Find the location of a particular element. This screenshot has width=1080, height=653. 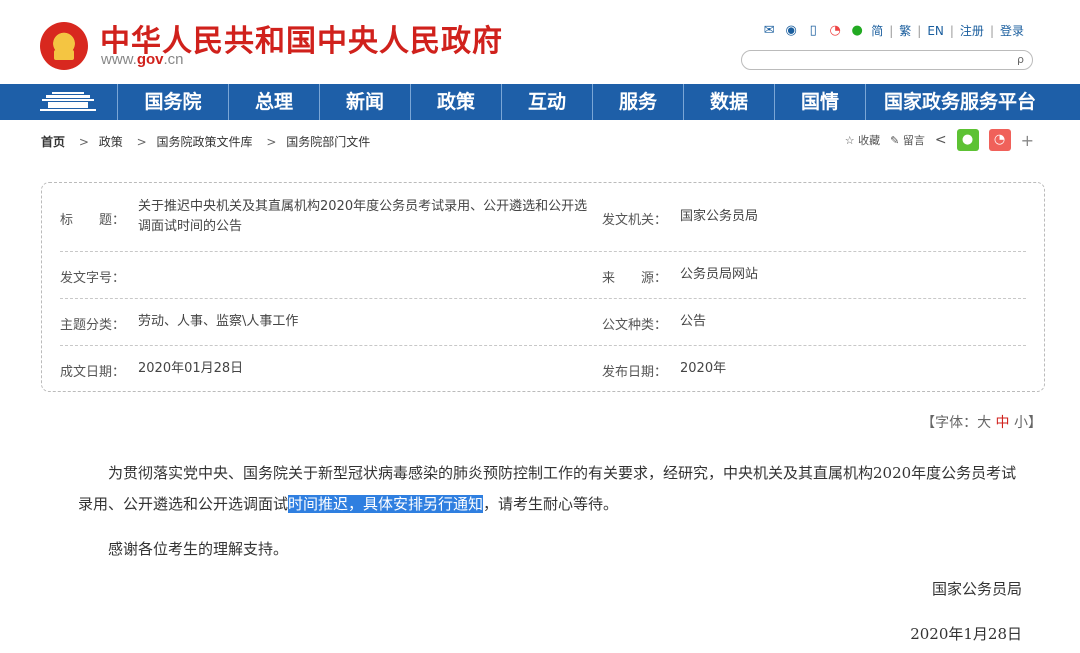

font-size-label: 【字体： is located at coordinates (949, 423).